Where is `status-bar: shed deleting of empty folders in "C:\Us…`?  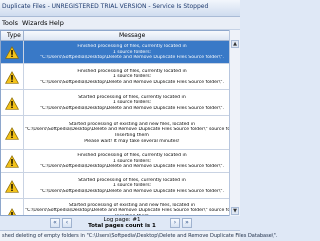
status-bar: shed deleting of empty folders in "C:\Us… is located at coordinates (138, 235).